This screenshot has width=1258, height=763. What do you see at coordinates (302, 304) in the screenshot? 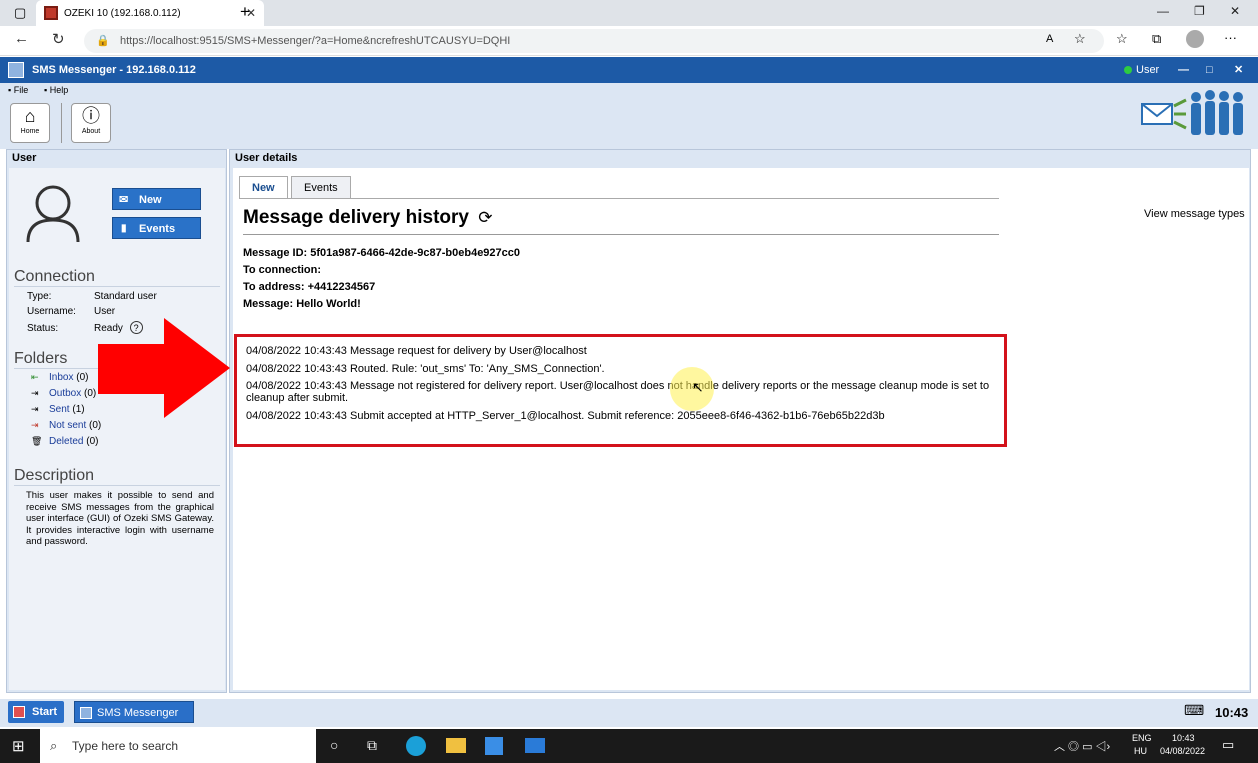
I see `message-text: Message: Hello World!` at bounding box center [302, 304].